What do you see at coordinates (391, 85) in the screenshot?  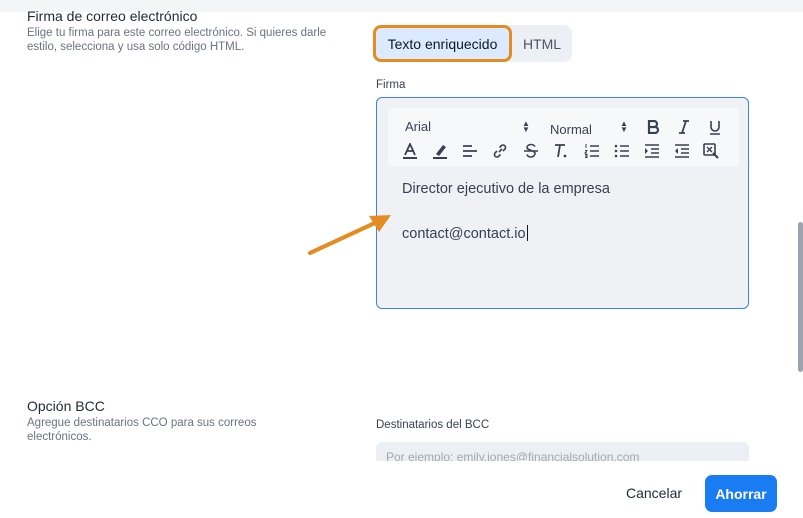 I see `signature-field-label: Firma` at bounding box center [391, 85].